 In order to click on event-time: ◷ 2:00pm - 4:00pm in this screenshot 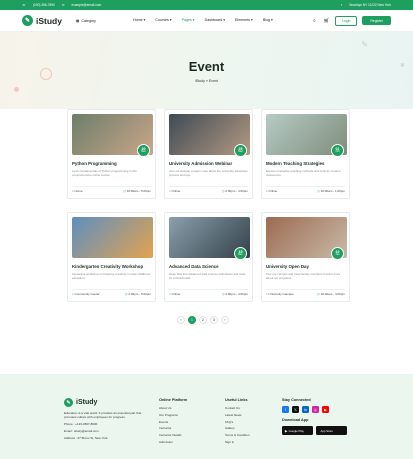, I will do `click(234, 191)`.